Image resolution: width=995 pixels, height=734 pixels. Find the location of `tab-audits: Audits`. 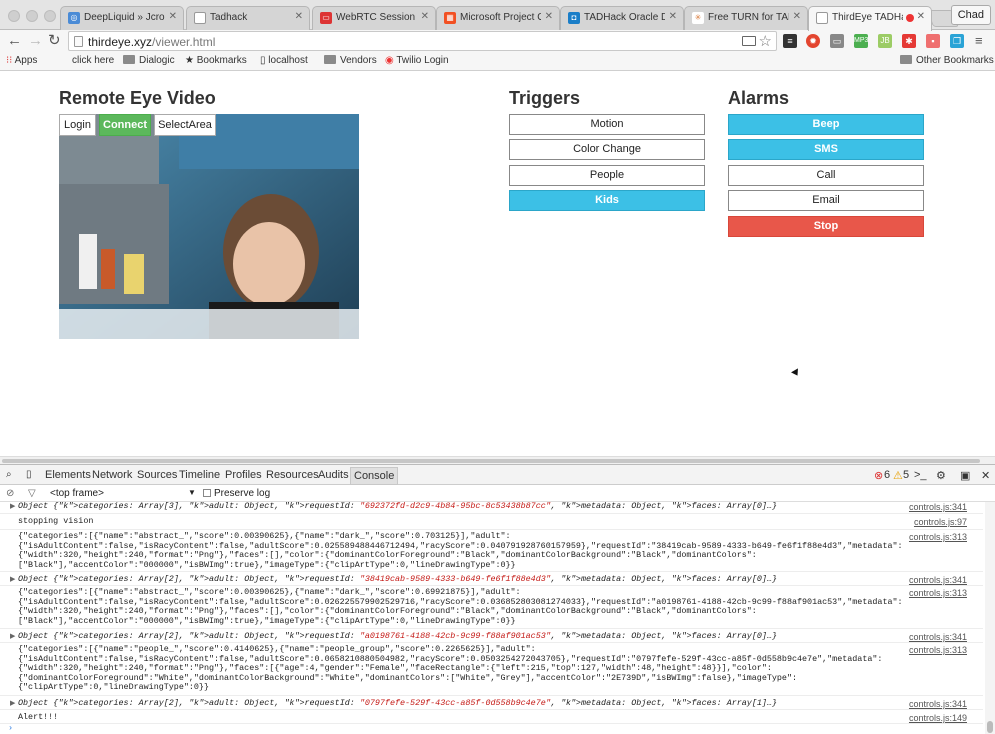

tab-audits: Audits is located at coordinates (333, 475).